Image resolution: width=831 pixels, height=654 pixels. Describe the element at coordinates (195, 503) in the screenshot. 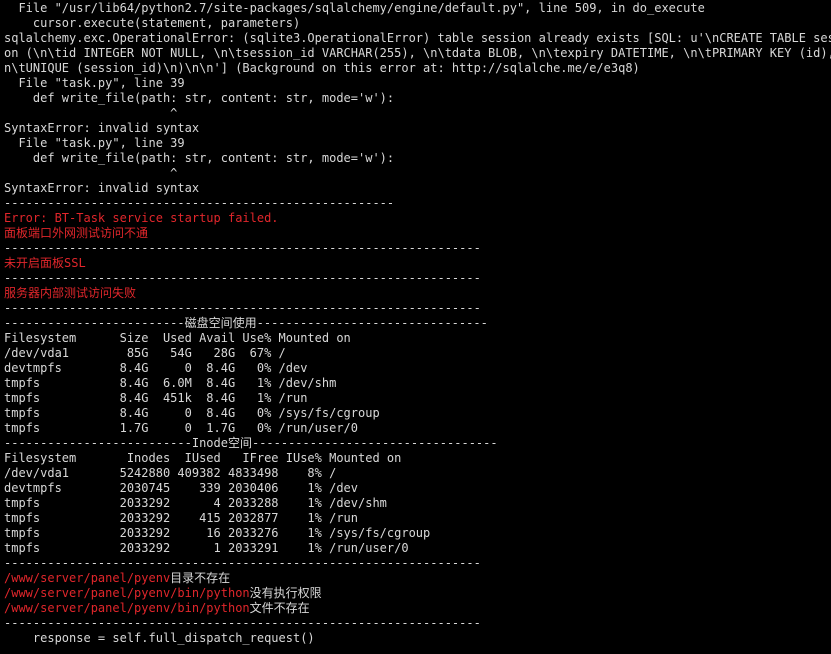

I see `terminal-line: tmpfs 2033292 4 2033288 1% /dev/shm` at that location.